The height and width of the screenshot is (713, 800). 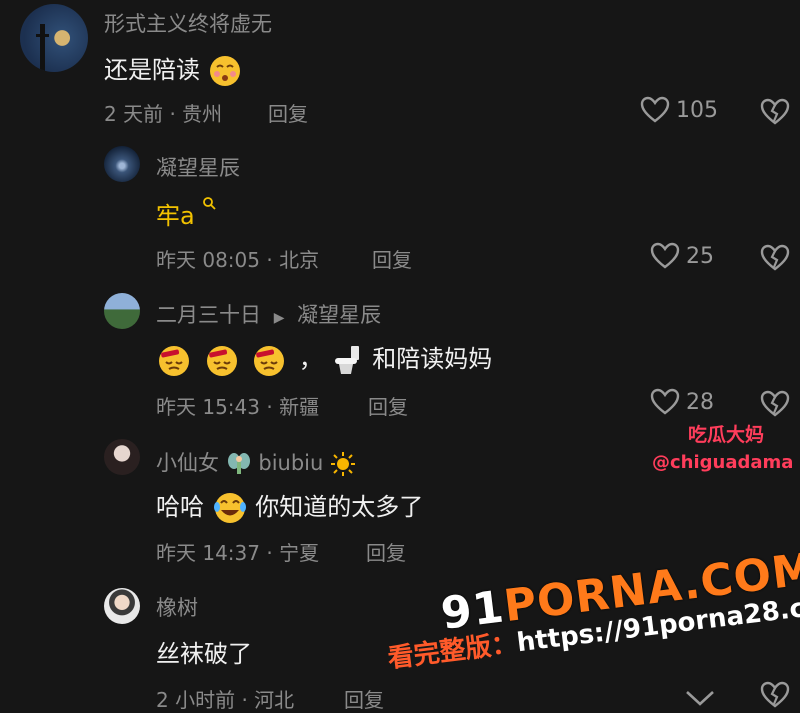 I want to click on author-name-prefix: 小仙女, so click(x=187, y=463).